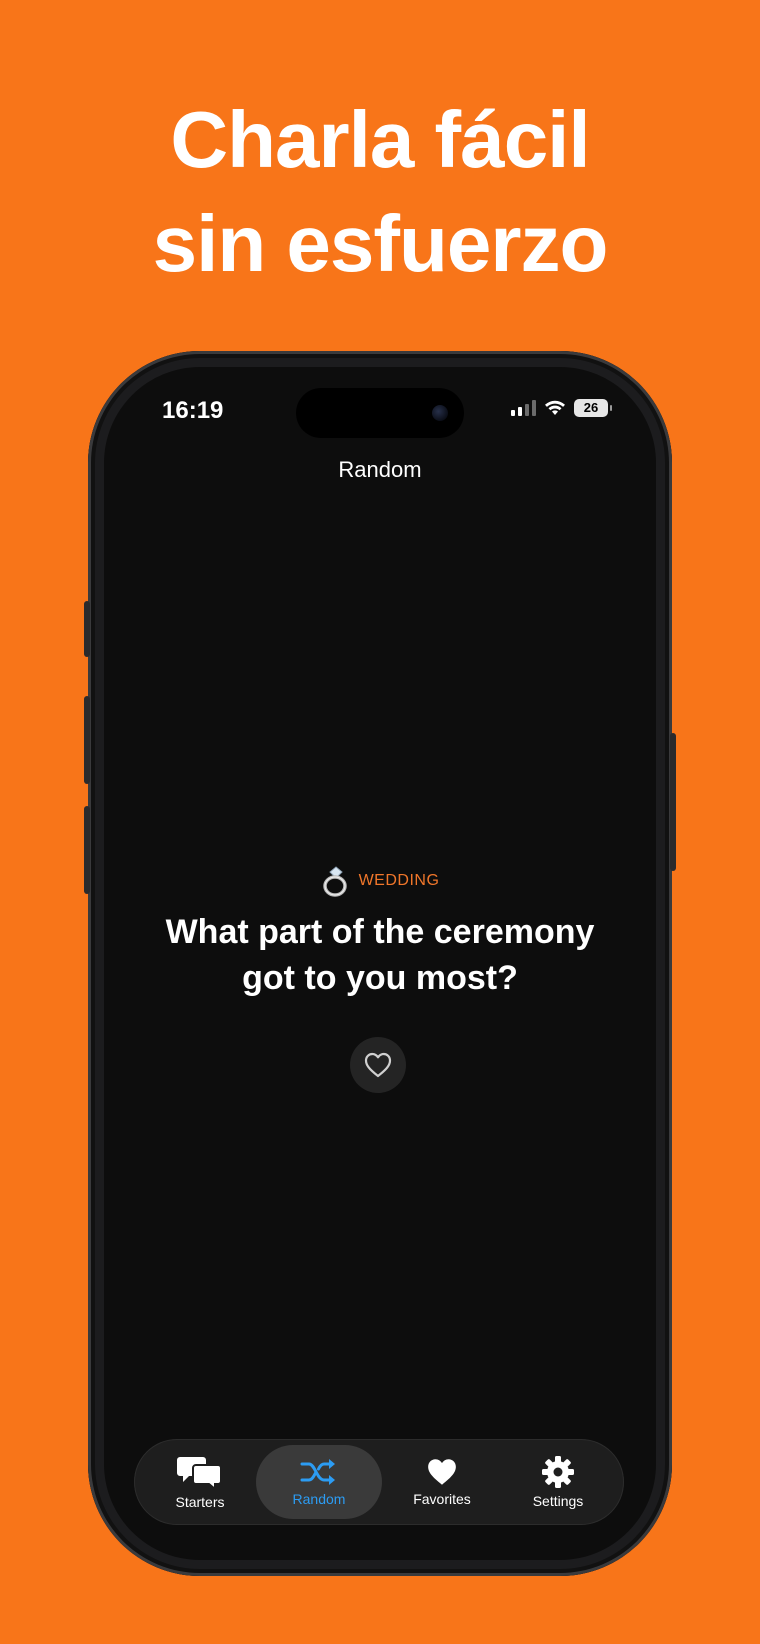  What do you see at coordinates (555, 407) in the screenshot?
I see `wifi-icon` at bounding box center [555, 407].